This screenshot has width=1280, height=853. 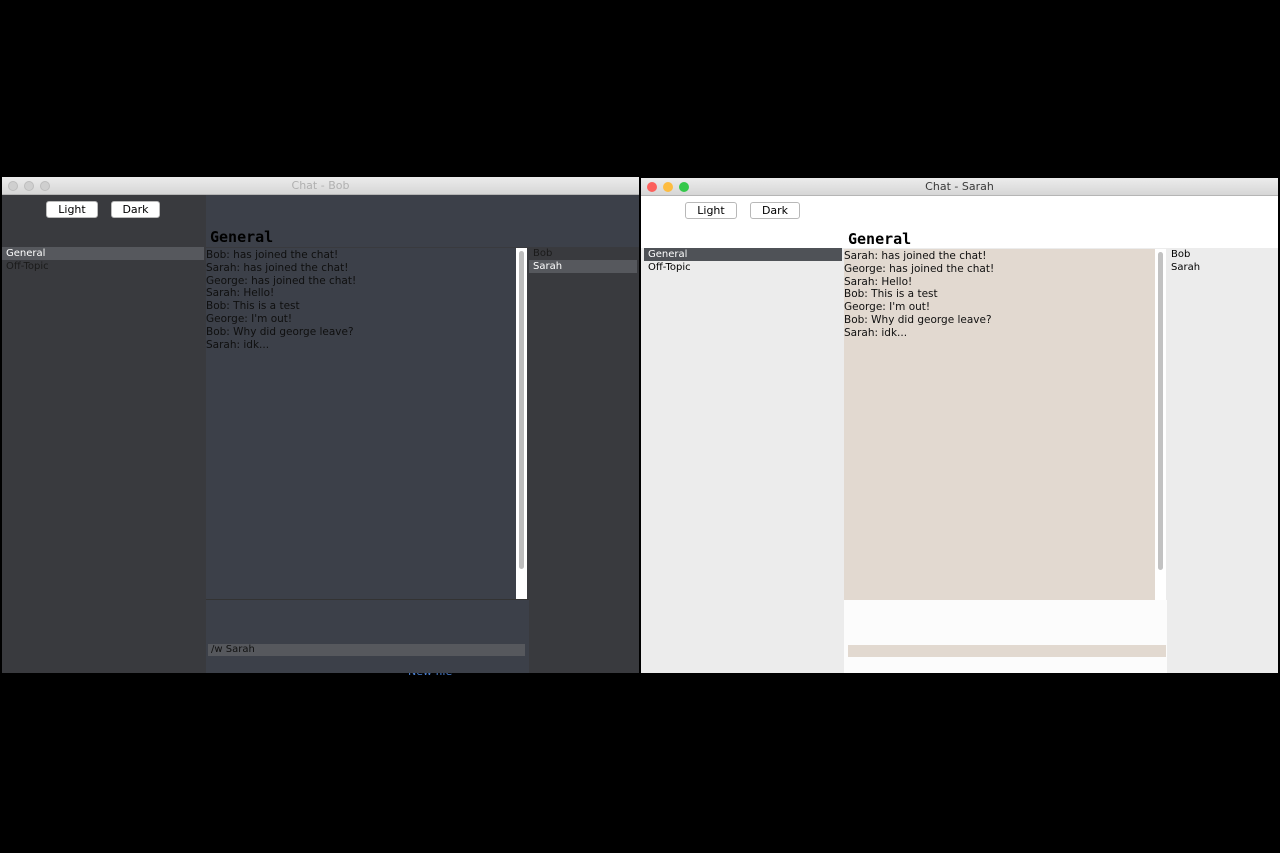 What do you see at coordinates (366, 650) in the screenshot?
I see `message-input: /w Sarah` at bounding box center [366, 650].